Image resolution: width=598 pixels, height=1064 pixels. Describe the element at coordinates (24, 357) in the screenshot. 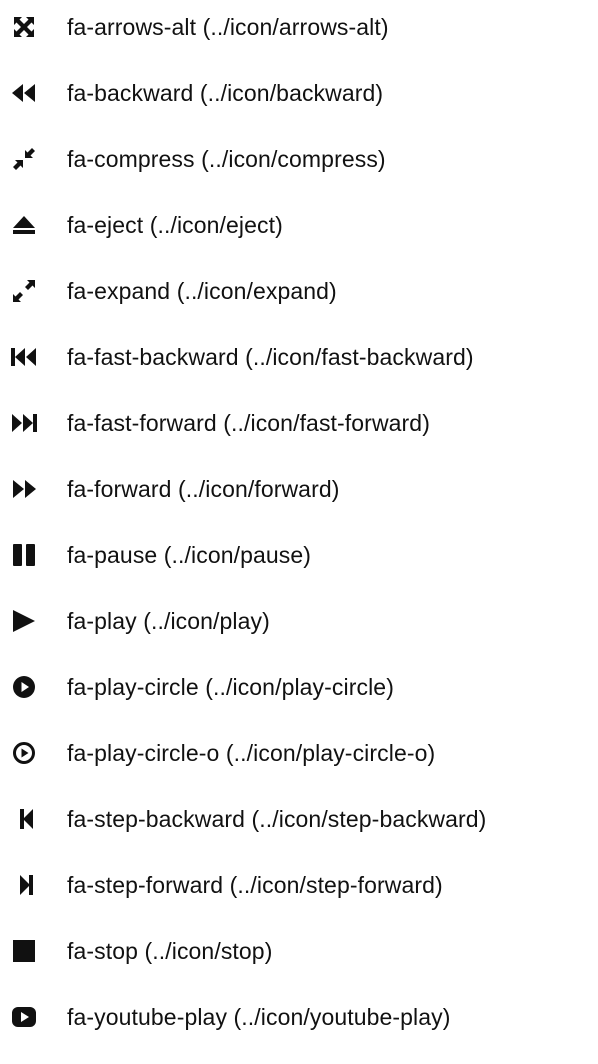

I see `fast-backward-icon` at that location.